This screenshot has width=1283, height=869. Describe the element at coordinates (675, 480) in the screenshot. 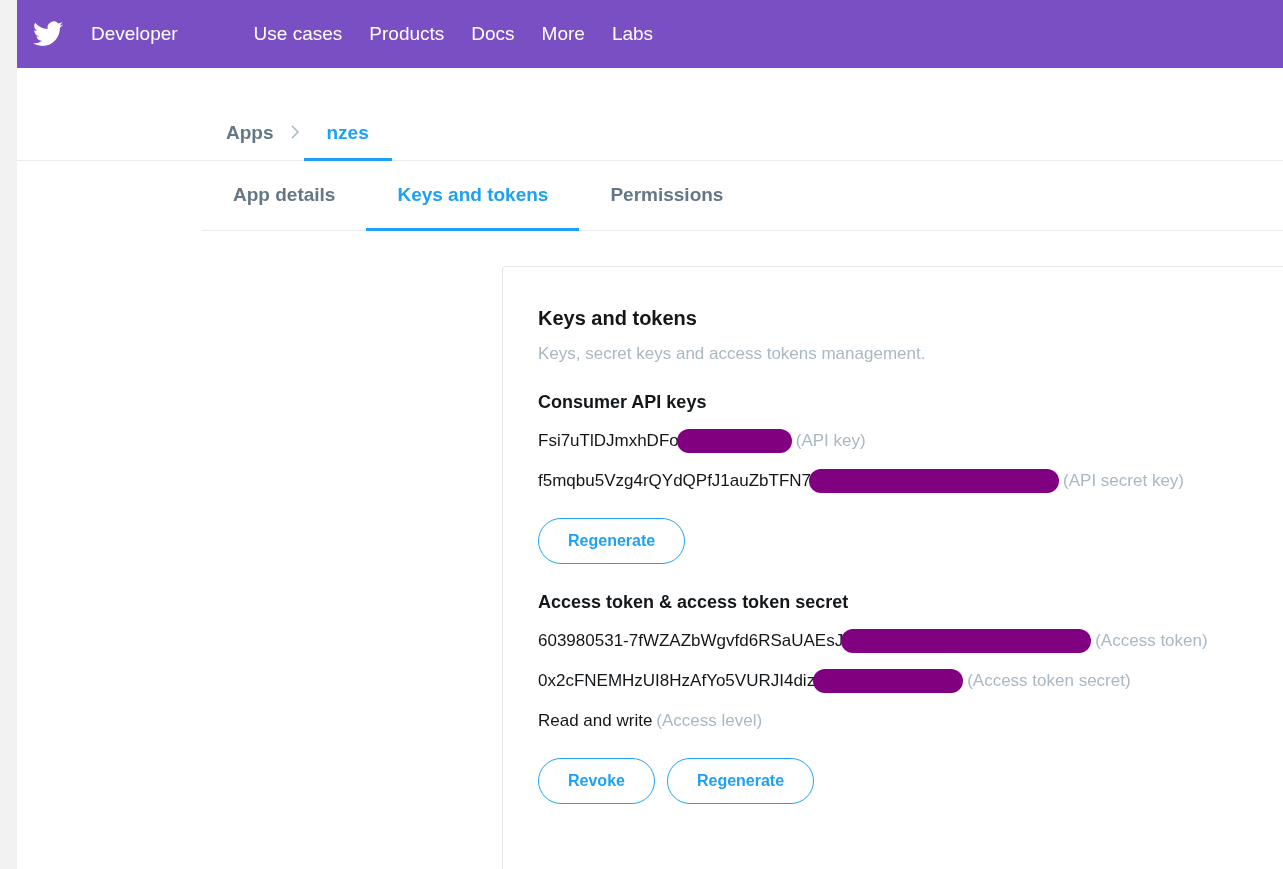

I see `key-value: f5mqbu5Vzg4rQYdQPfJ1auZbTFN7` at that location.